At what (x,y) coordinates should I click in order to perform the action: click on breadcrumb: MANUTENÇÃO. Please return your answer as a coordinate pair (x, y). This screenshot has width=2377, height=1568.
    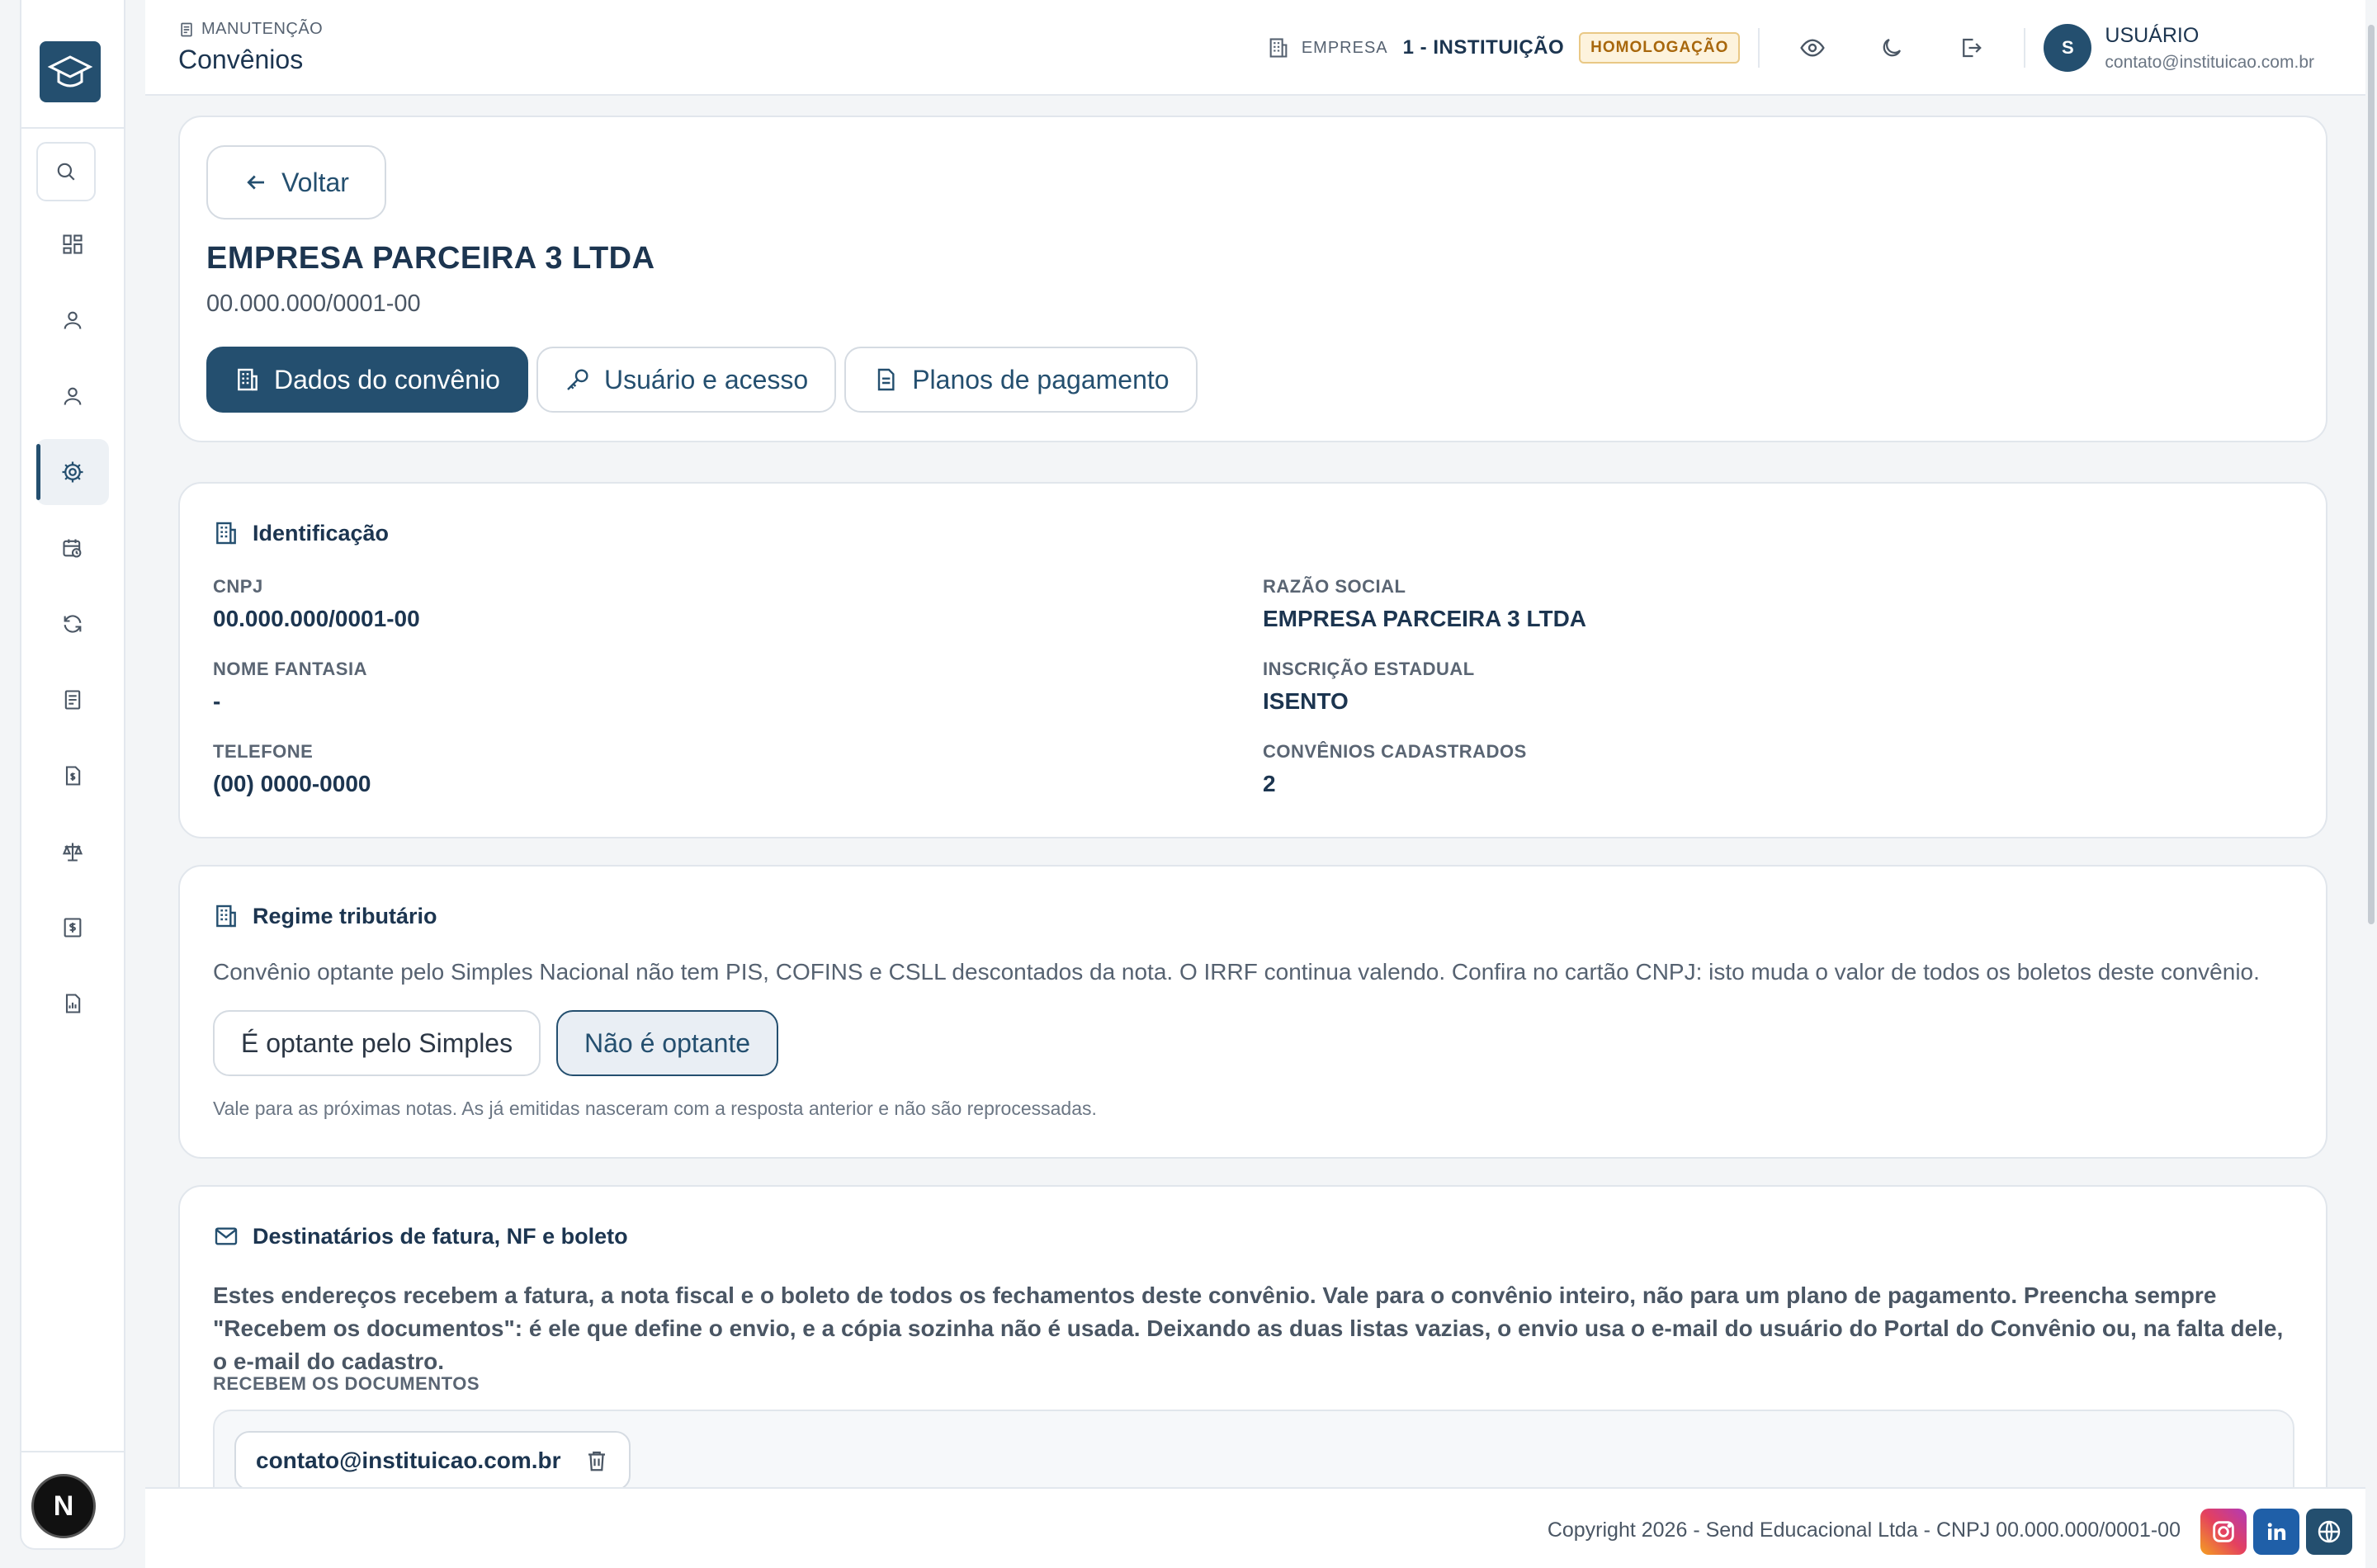
    Looking at the image, I should click on (250, 29).